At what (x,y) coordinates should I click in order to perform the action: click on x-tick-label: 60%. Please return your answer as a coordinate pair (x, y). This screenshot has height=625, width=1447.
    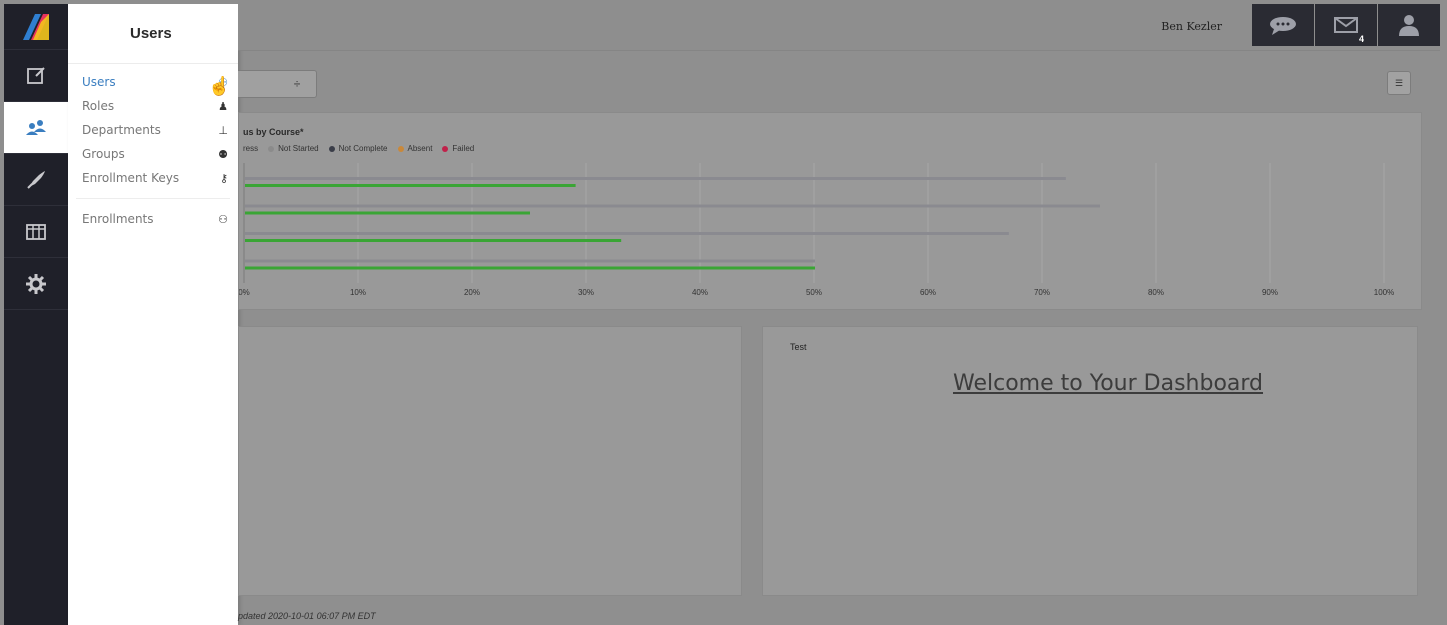
    Looking at the image, I should click on (928, 292).